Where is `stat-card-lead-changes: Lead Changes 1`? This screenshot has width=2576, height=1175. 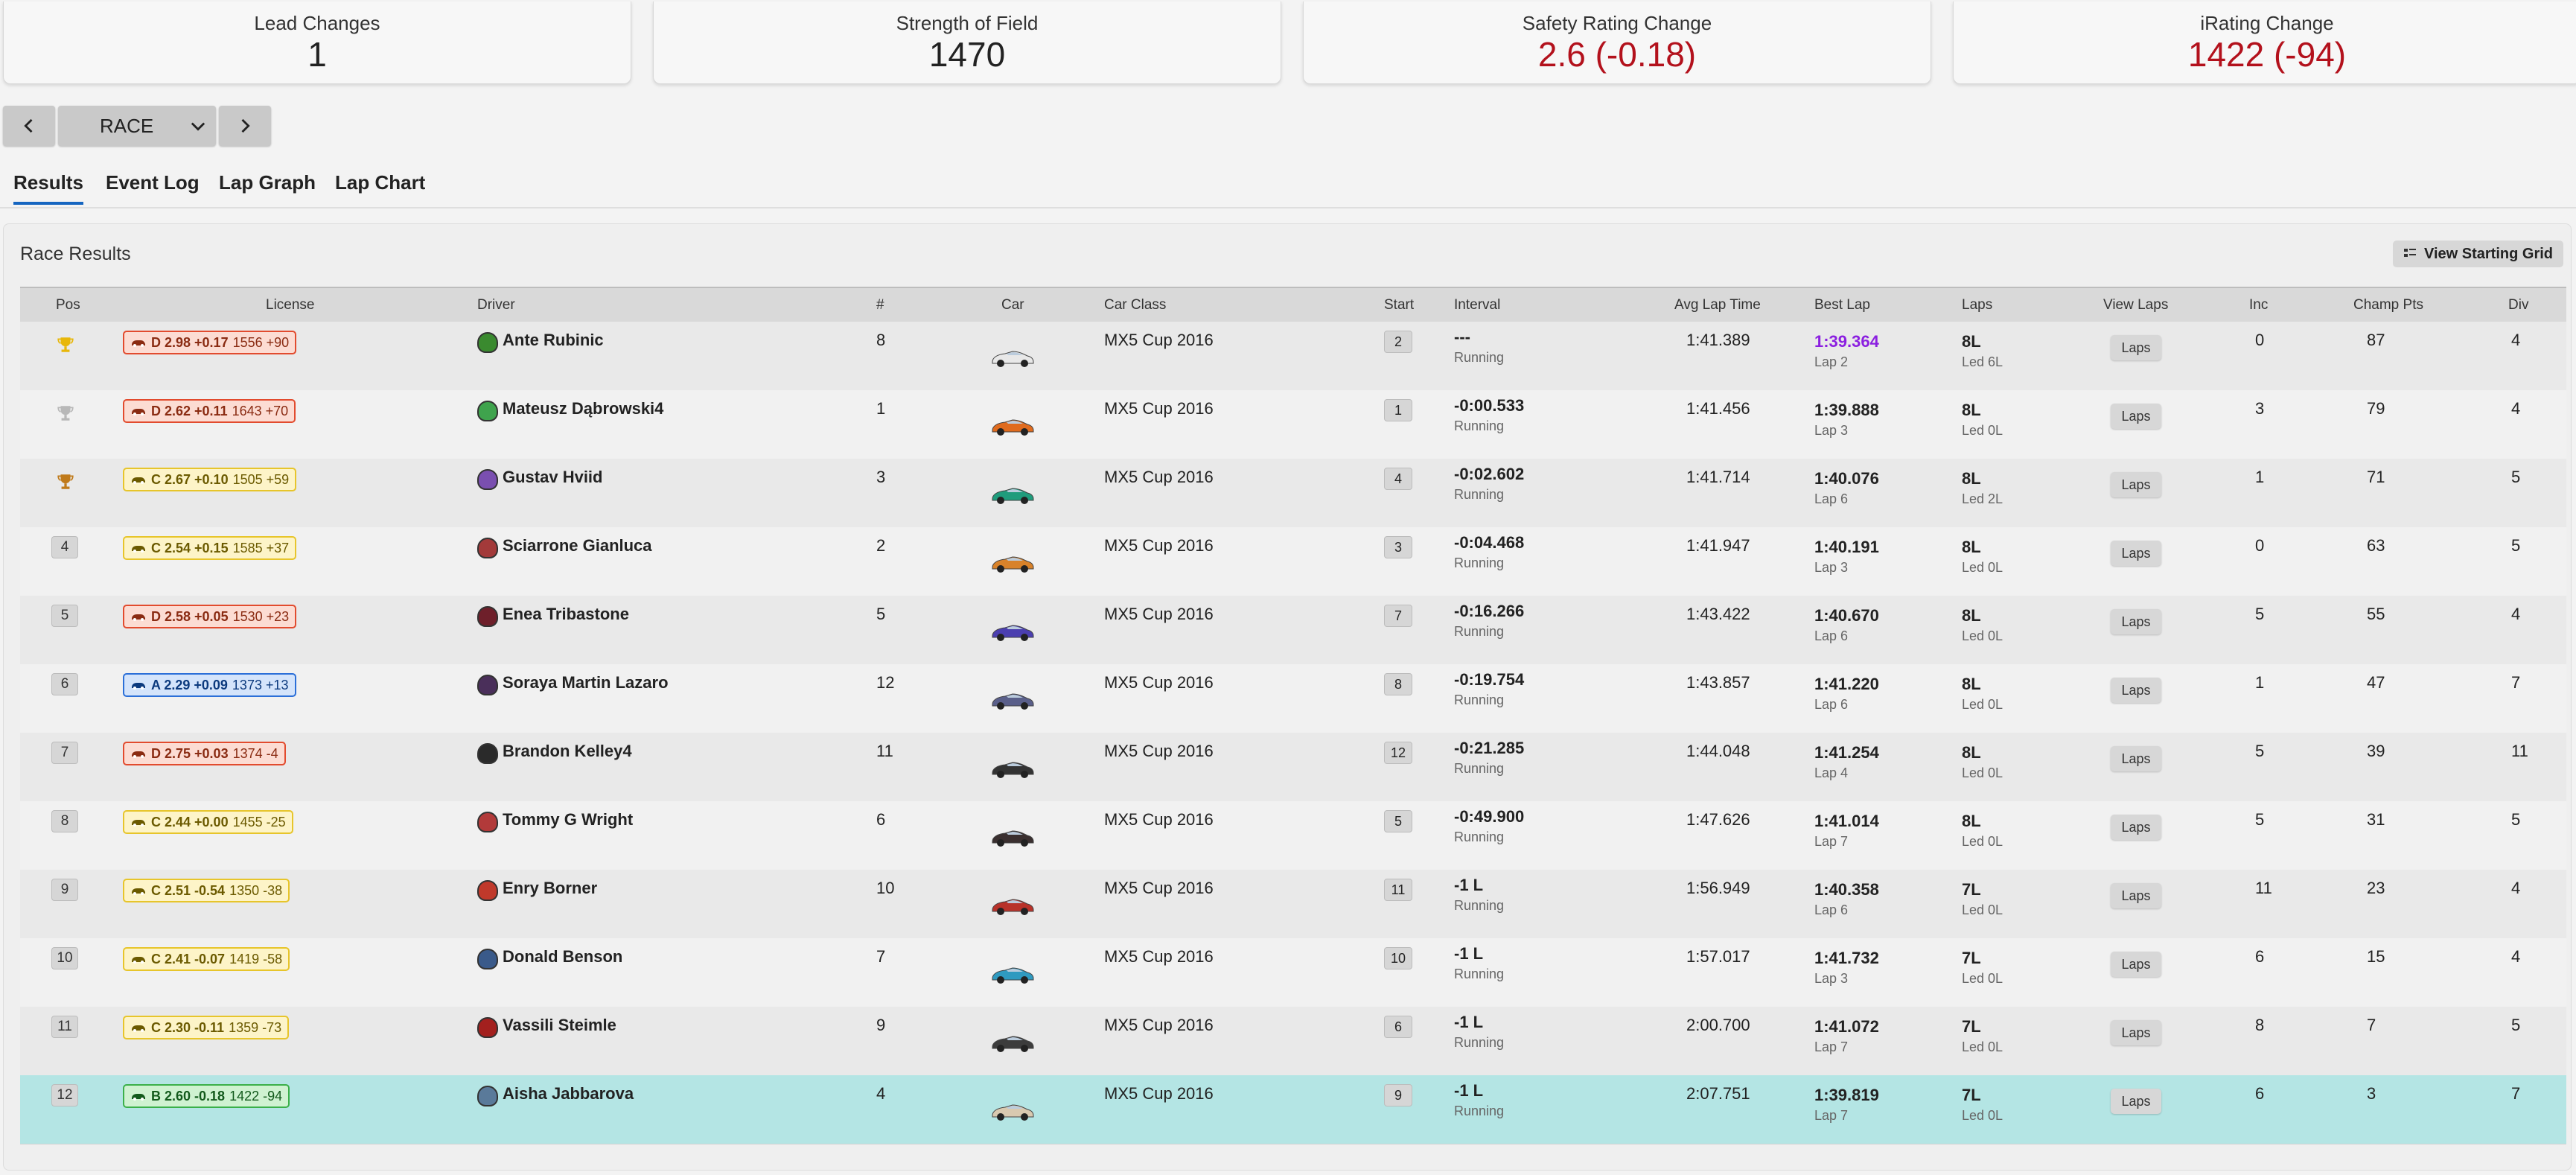 stat-card-lead-changes: Lead Changes 1 is located at coordinates (317, 42).